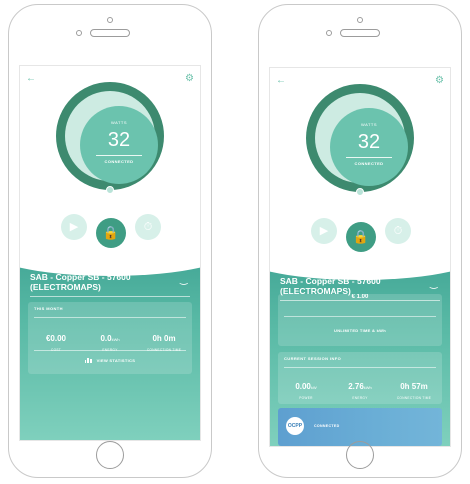 The height and width of the screenshot is (484, 470). What do you see at coordinates (88, 361) in the screenshot?
I see `bar-chart-icon` at bounding box center [88, 361].